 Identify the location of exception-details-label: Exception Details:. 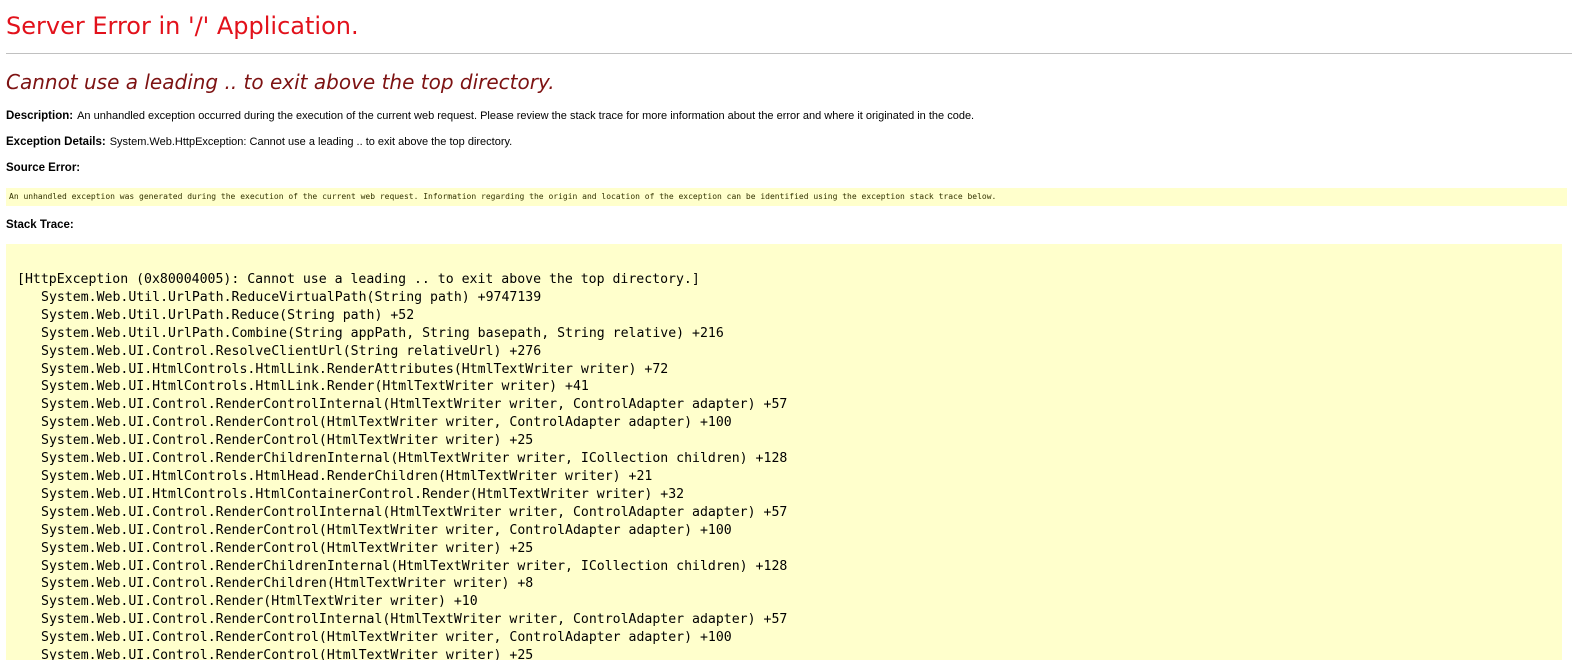
(56, 142).